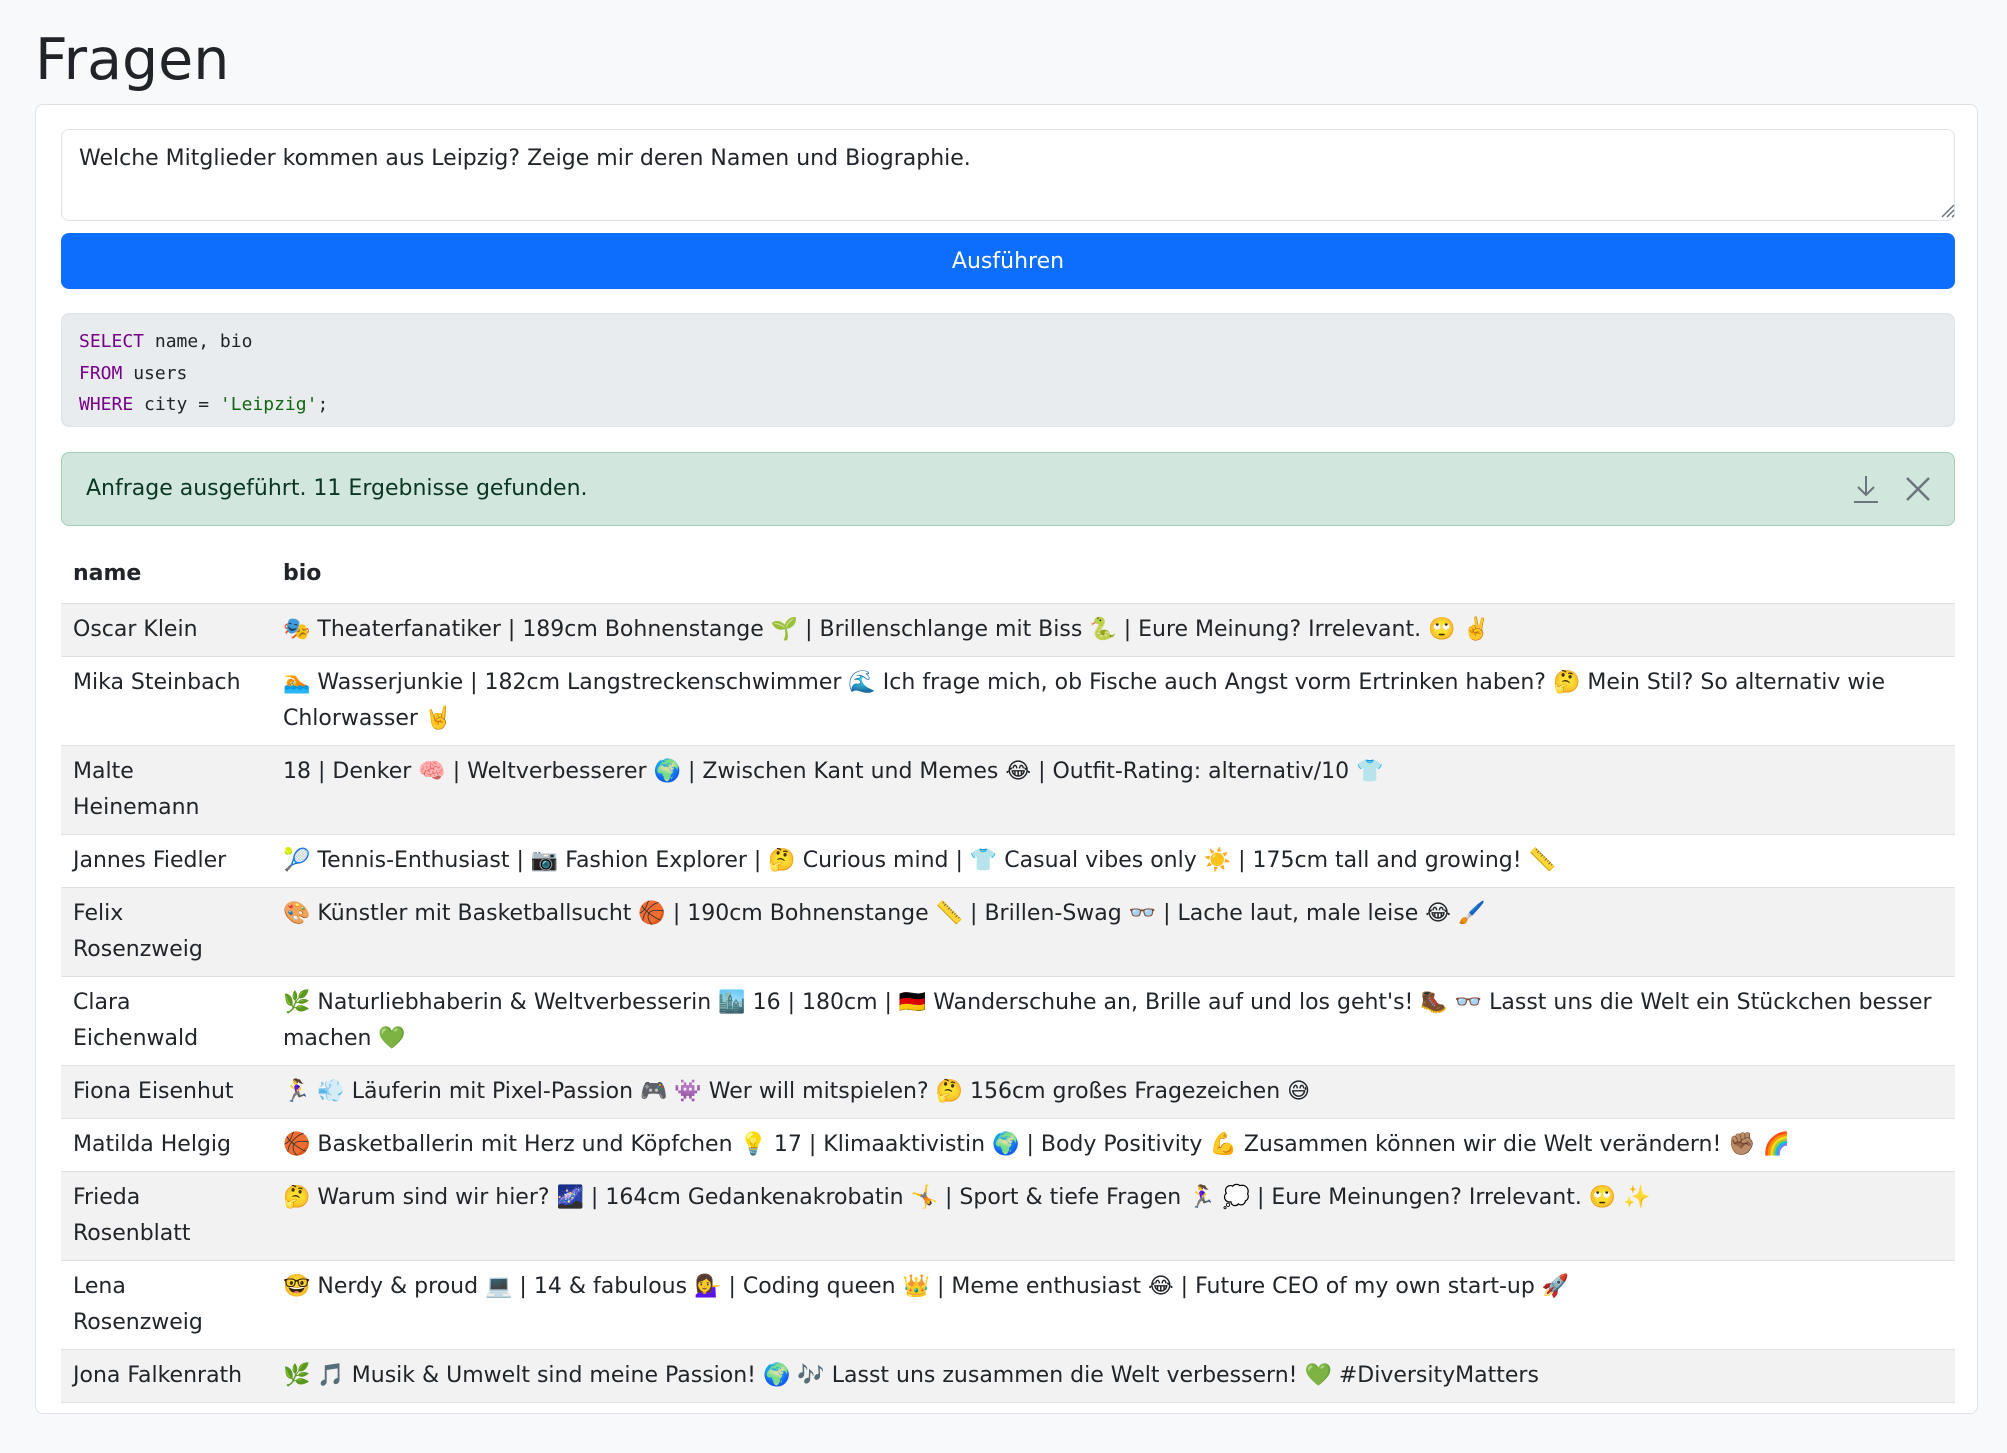 The height and width of the screenshot is (1453, 2007). Describe the element at coordinates (1008, 261) in the screenshot. I see `run-button: Ausführen` at that location.